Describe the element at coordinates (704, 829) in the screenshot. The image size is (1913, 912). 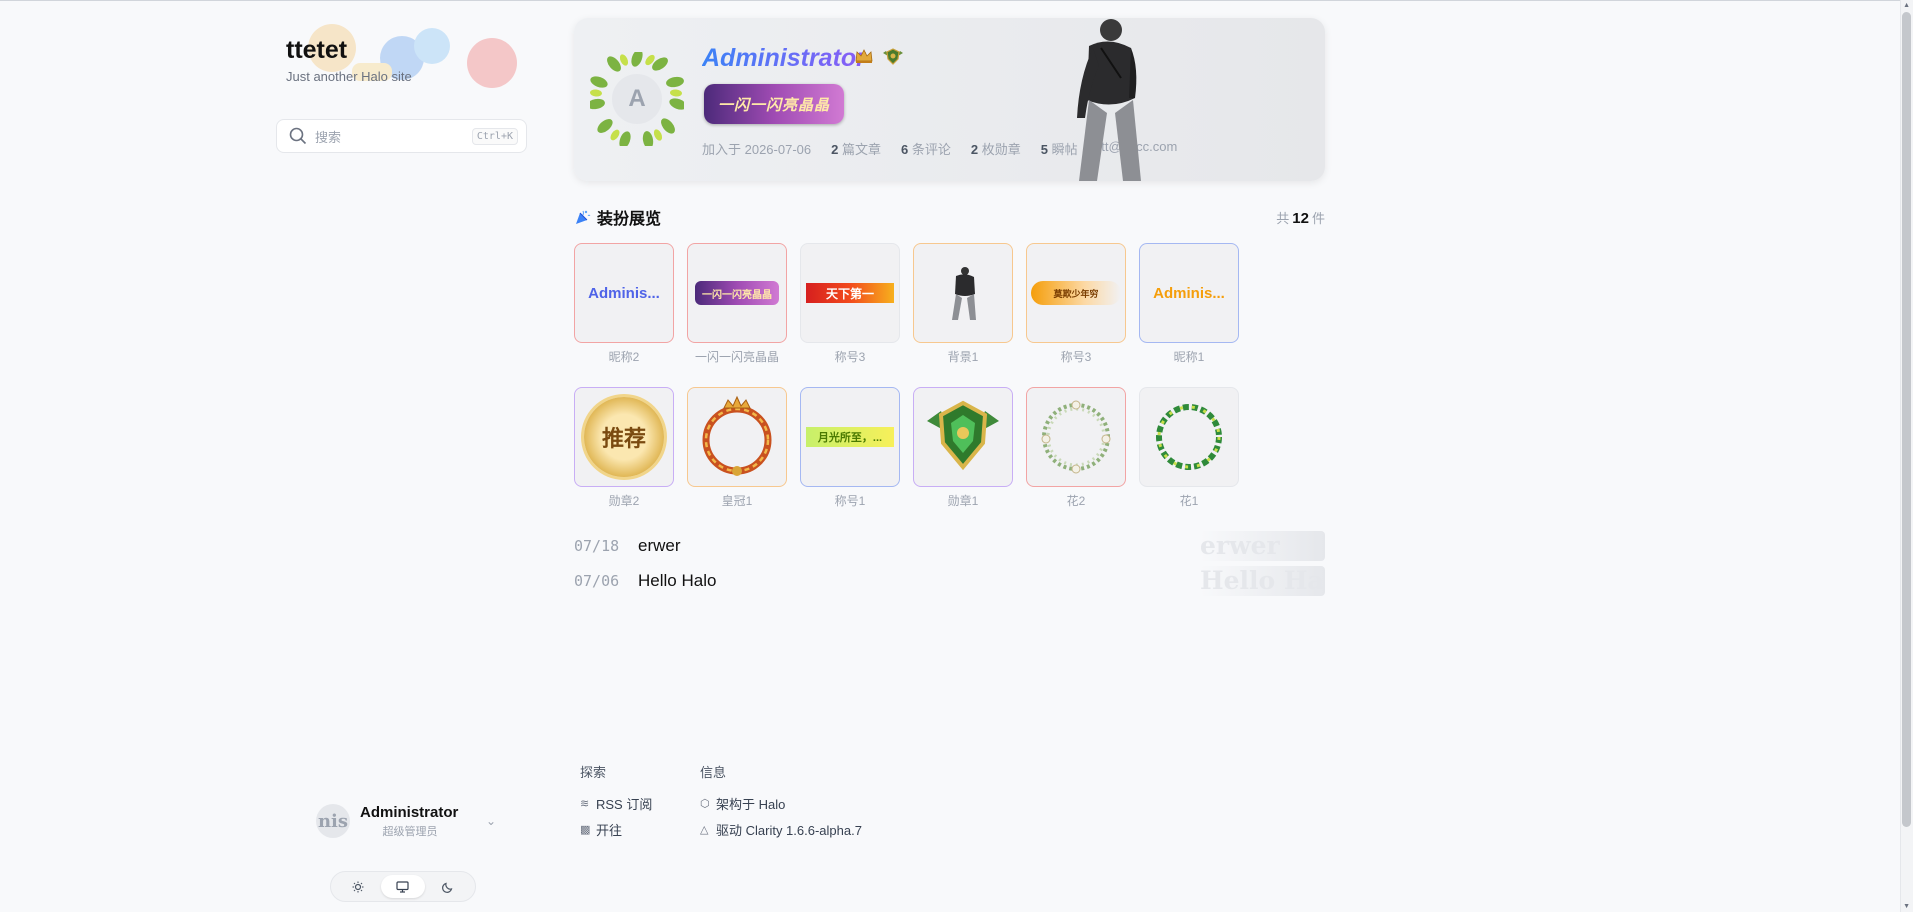
I see `triangle-icon: △` at that location.